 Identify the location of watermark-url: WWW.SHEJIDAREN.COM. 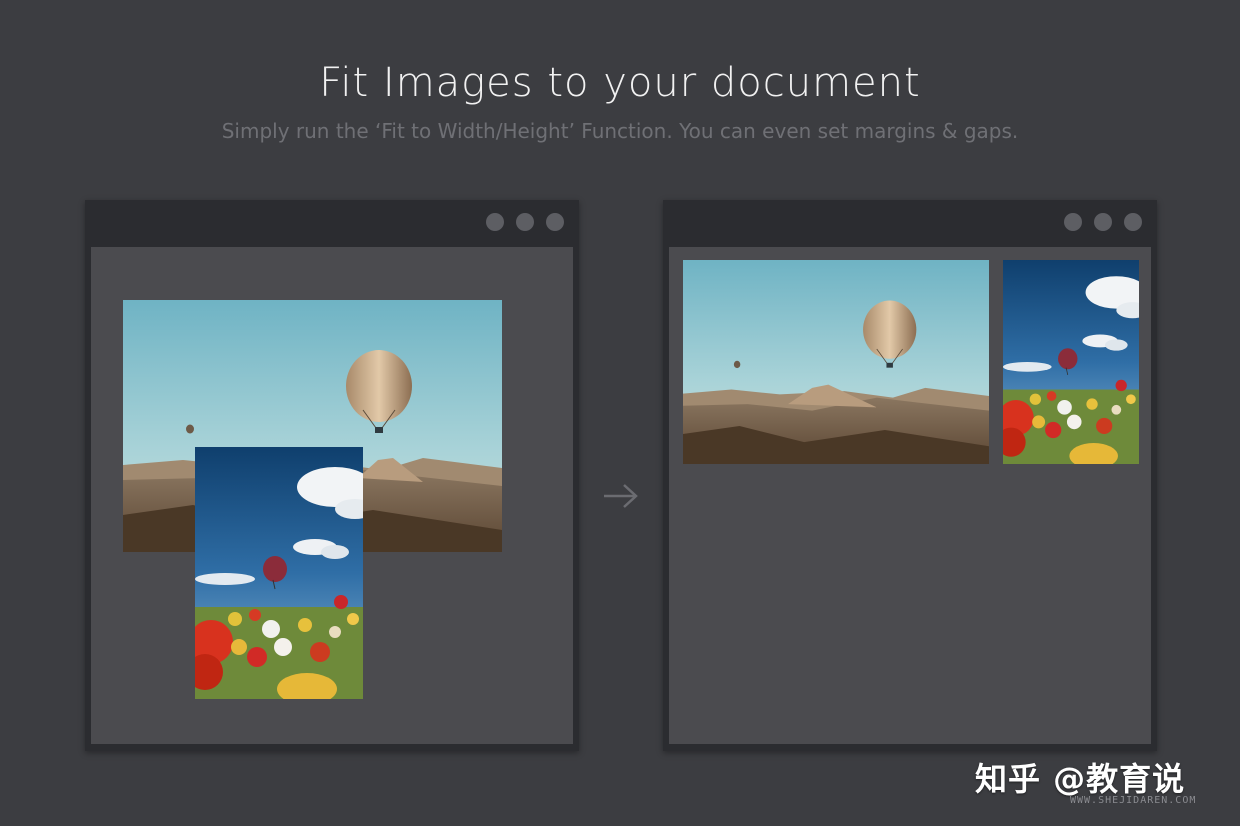
(1133, 800).